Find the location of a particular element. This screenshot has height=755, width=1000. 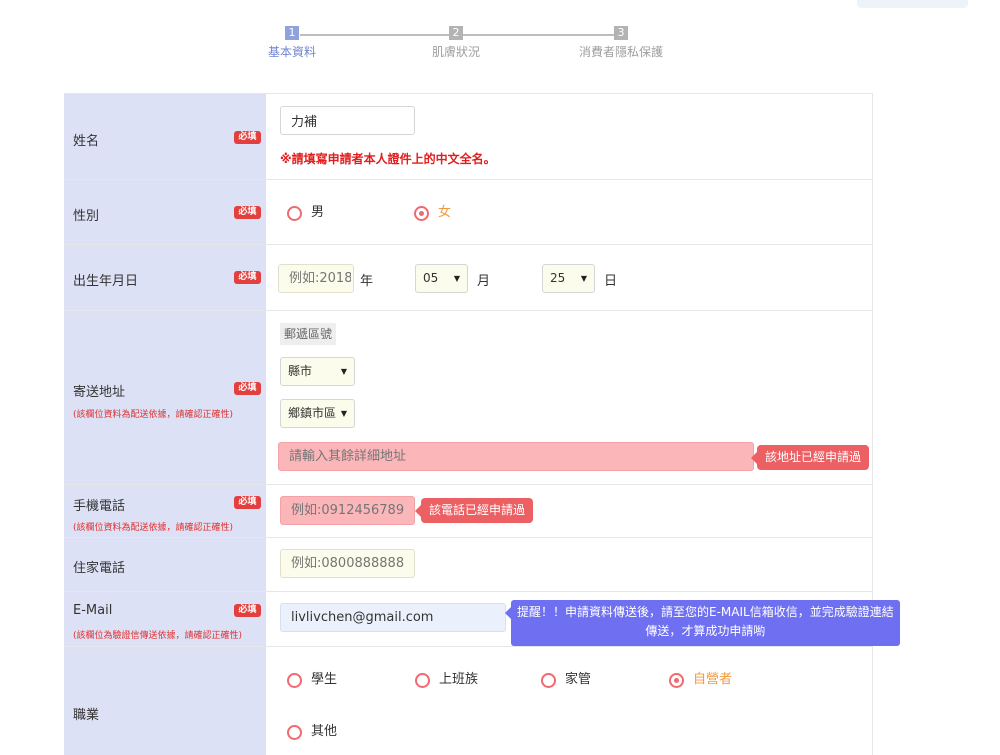

occupation-radio-student: 學生 is located at coordinates (312, 680).